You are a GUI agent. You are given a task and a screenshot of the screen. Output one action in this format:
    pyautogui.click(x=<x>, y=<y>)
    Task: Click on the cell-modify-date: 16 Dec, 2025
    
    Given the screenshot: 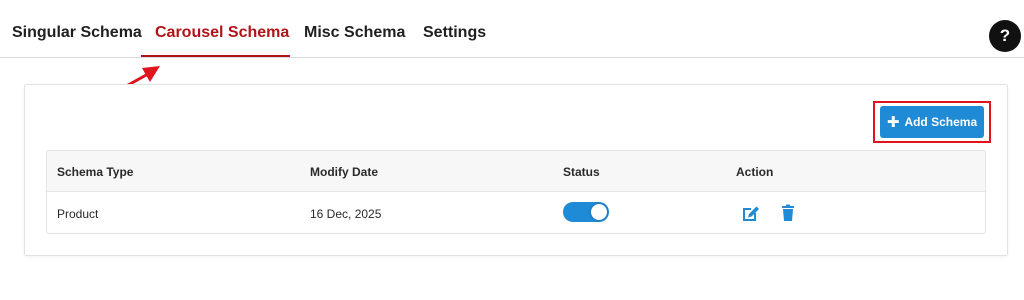 What is the action you would take?
    pyautogui.click(x=346, y=214)
    